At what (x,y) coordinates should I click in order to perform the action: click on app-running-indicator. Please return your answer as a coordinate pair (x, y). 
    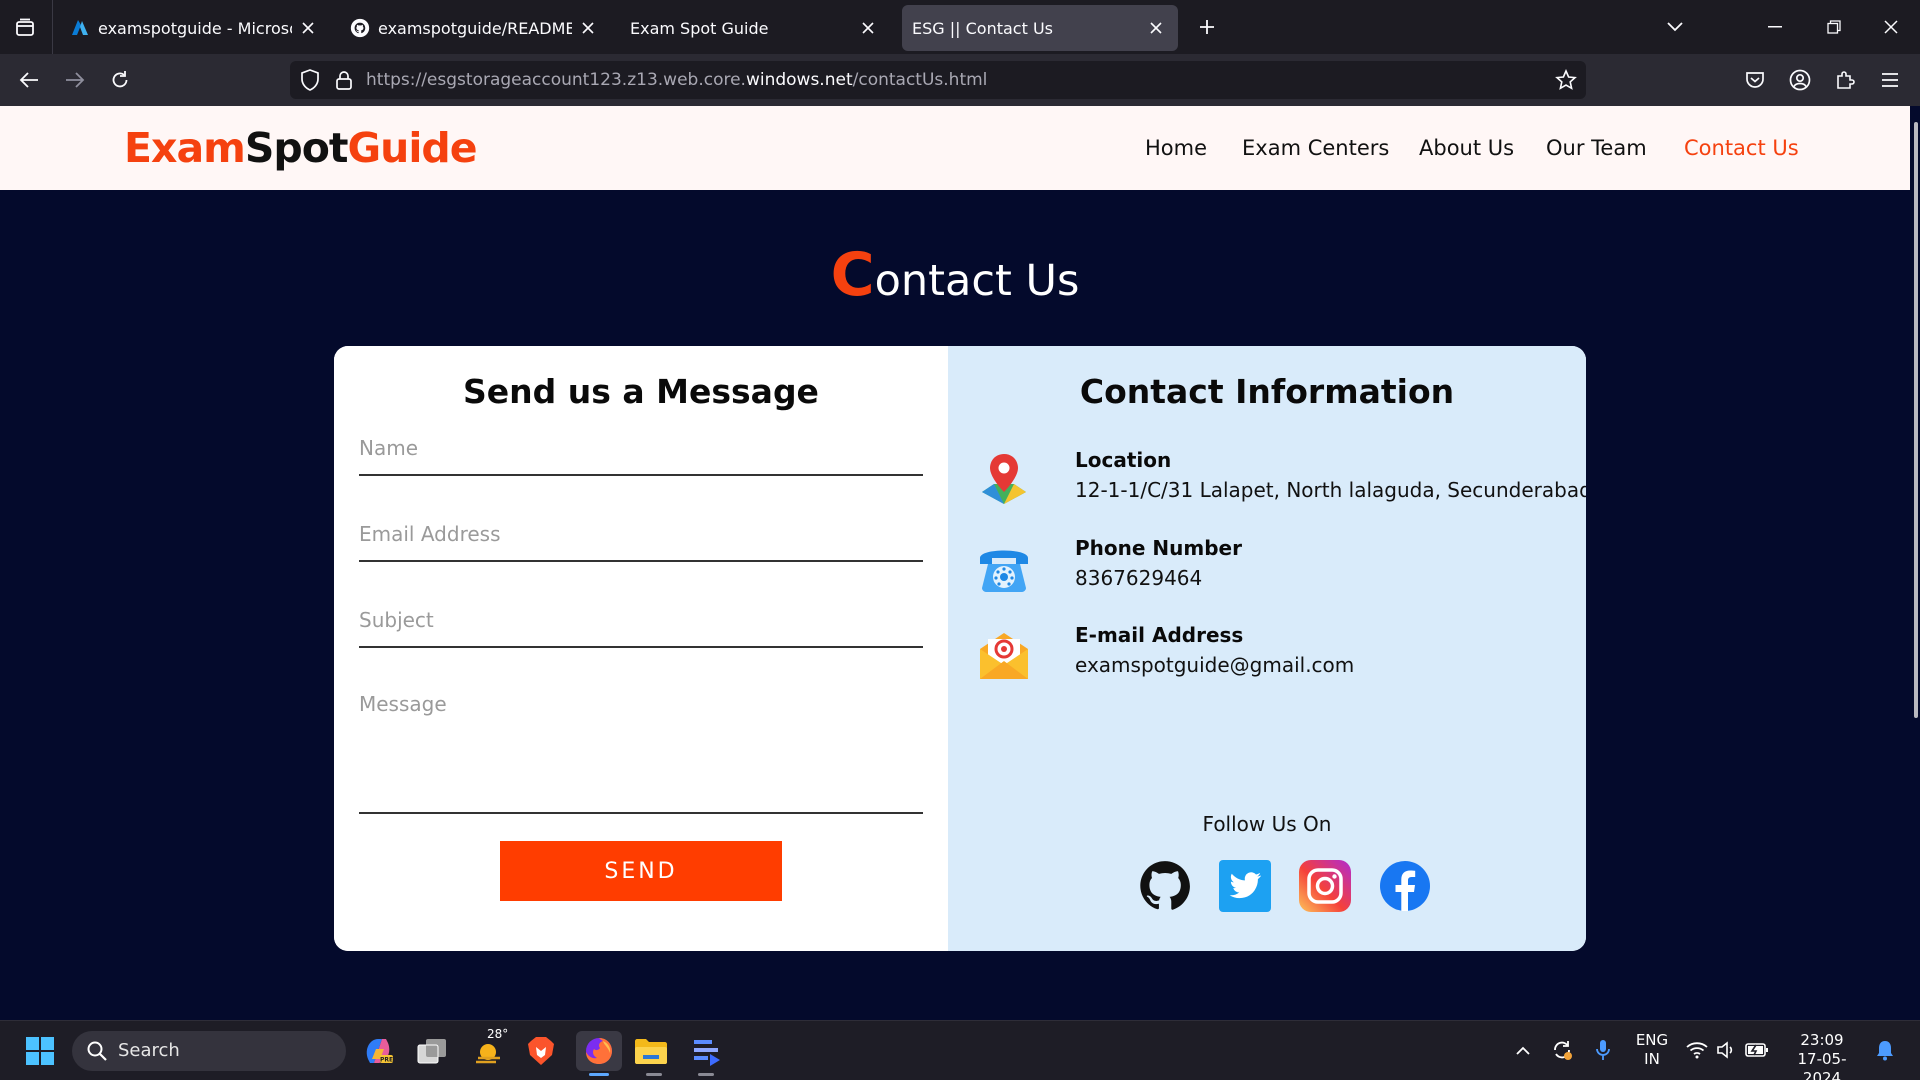
    Looking at the image, I should click on (654, 1074).